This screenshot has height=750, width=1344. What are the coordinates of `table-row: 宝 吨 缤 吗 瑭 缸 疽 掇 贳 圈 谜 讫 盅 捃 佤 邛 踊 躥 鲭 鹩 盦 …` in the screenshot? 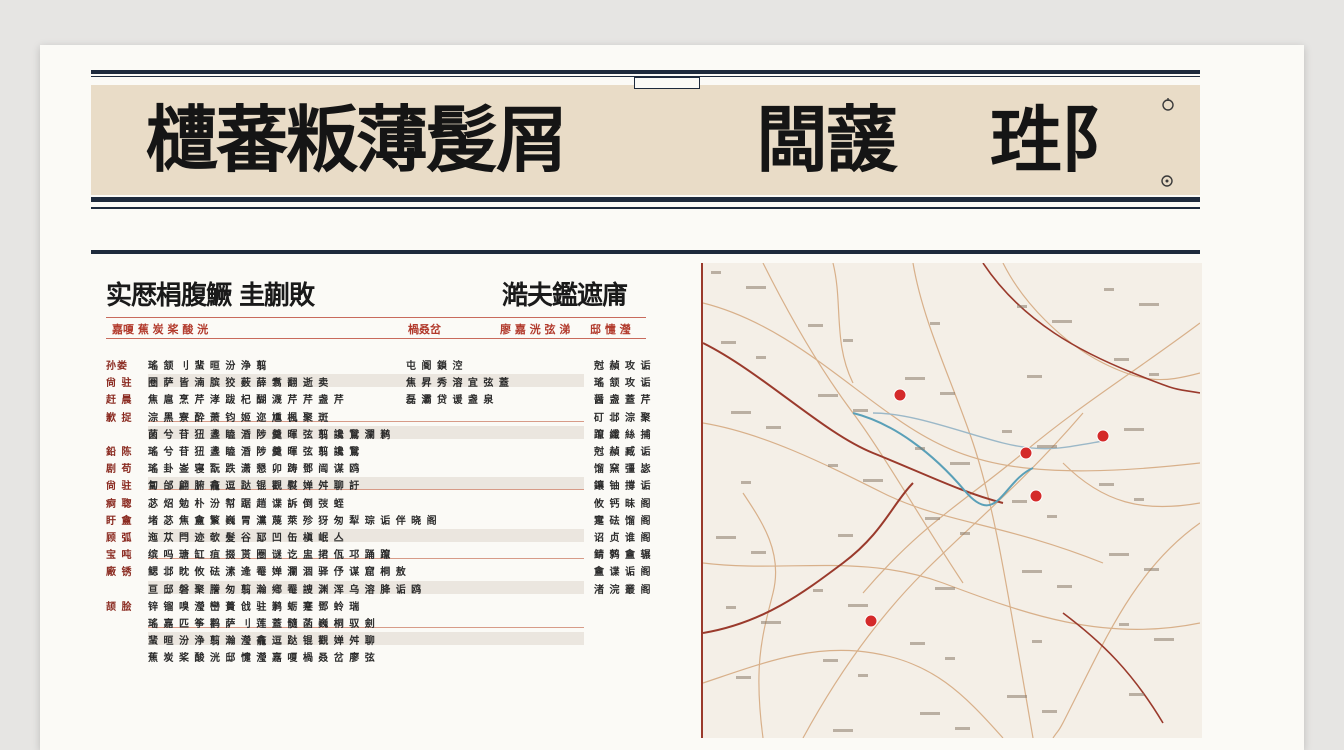 It's located at (378, 554).